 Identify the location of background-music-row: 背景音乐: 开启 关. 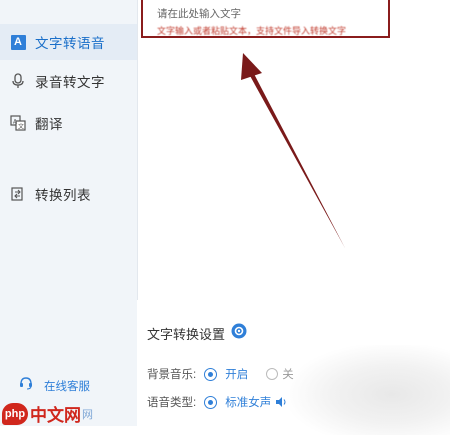
(220, 374).